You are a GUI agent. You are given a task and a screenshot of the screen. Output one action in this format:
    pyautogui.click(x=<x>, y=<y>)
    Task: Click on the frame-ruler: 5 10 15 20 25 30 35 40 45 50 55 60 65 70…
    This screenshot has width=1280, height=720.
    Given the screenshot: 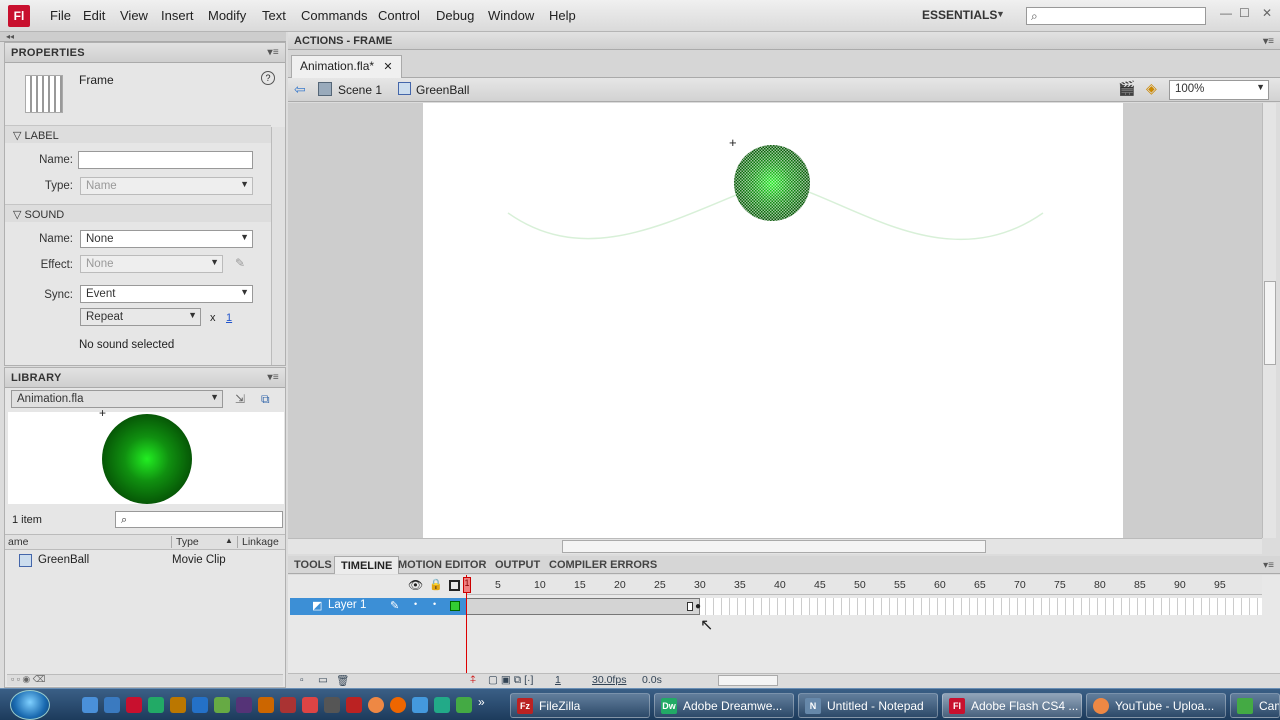 What is the action you would take?
    pyautogui.click(x=864, y=585)
    